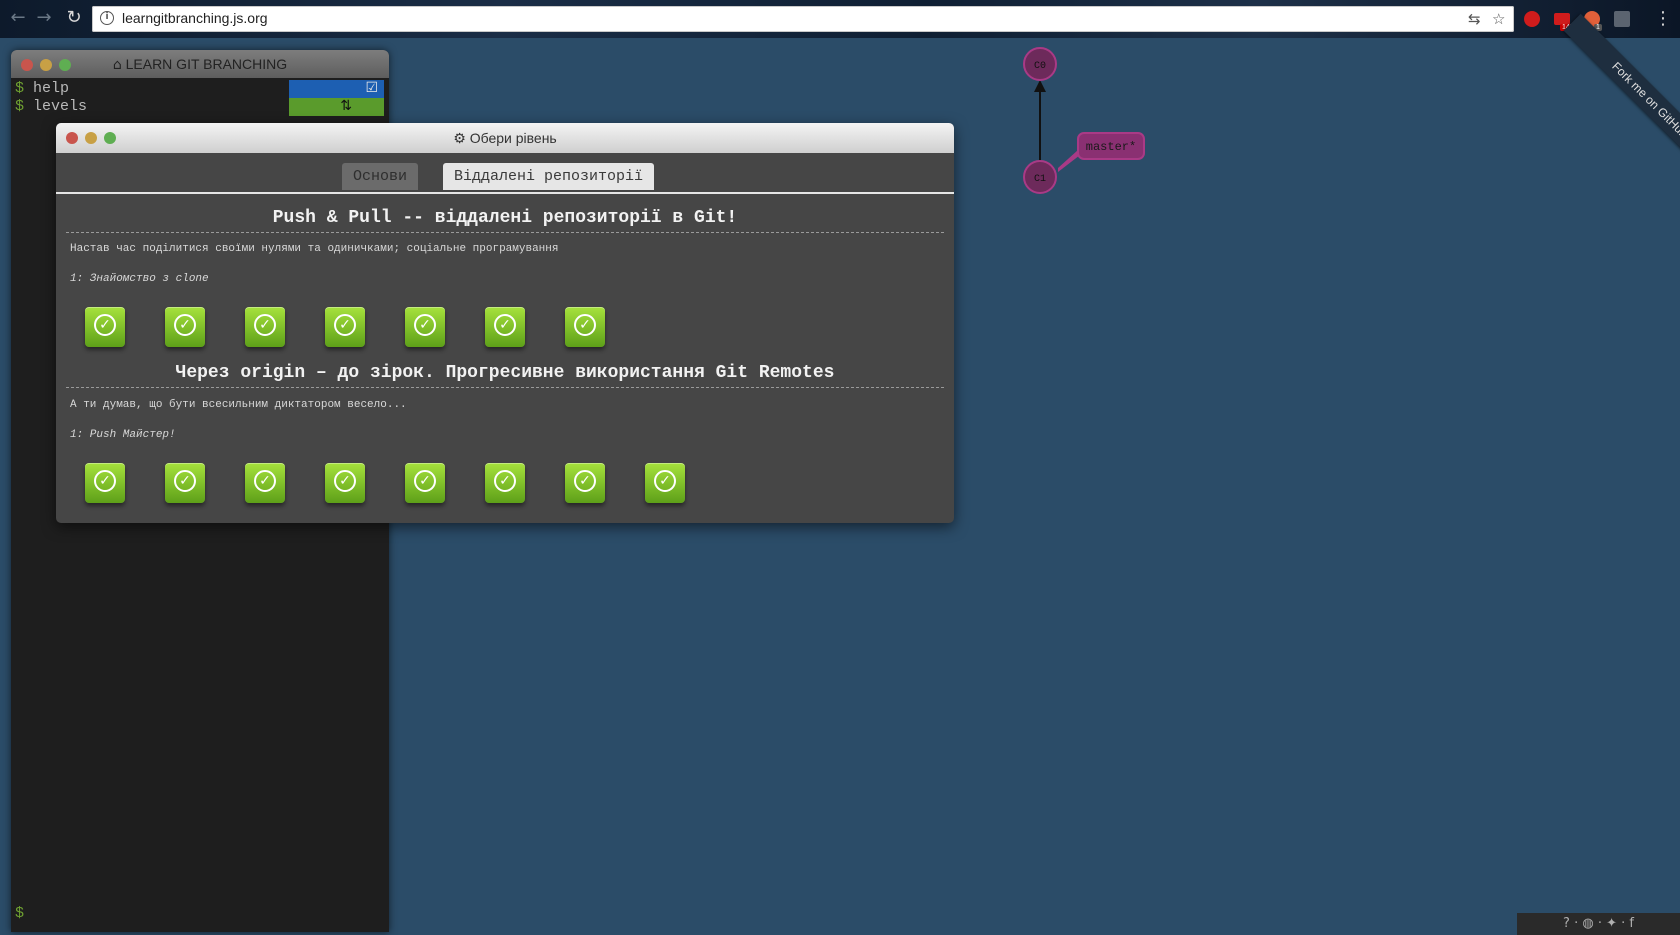  Describe the element at coordinates (1598, 924) in the screenshot. I see `footer-links: ? · ◍ · ✦ · f` at that location.